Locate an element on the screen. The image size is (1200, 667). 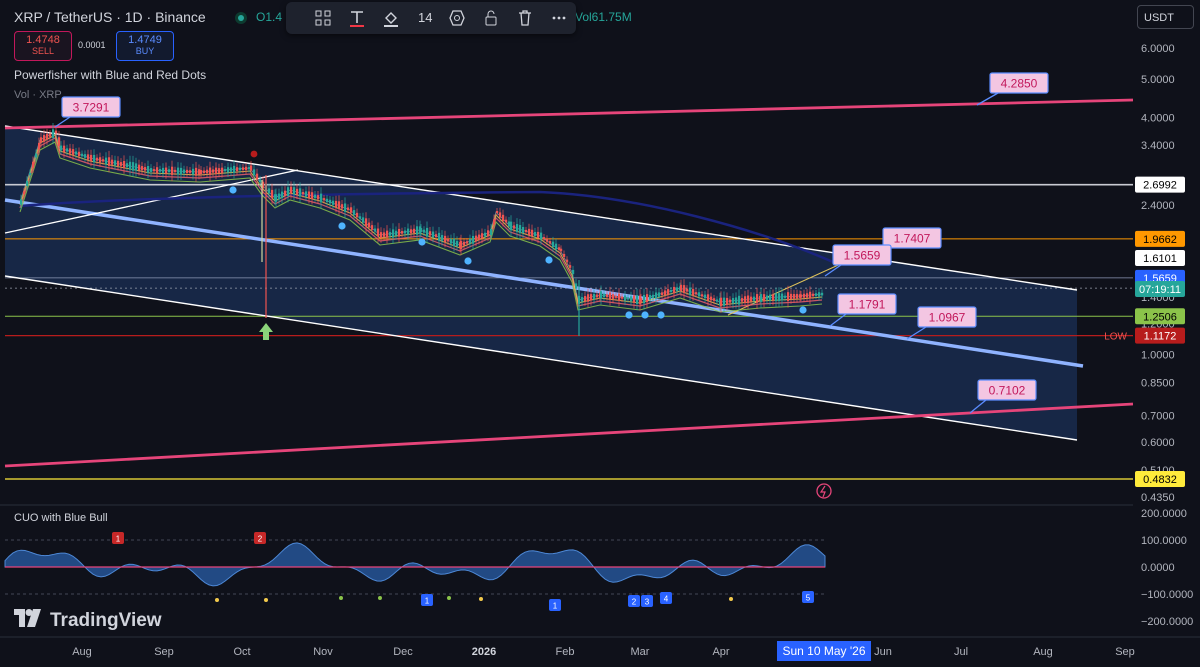
buy-button: 1.4749 BUY is located at coordinates (145, 46).